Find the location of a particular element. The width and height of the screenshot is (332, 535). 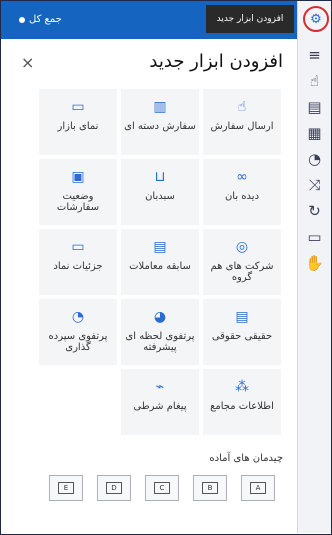

tile-symbol-details: ▭ جزئیات نماد is located at coordinates (78, 262).